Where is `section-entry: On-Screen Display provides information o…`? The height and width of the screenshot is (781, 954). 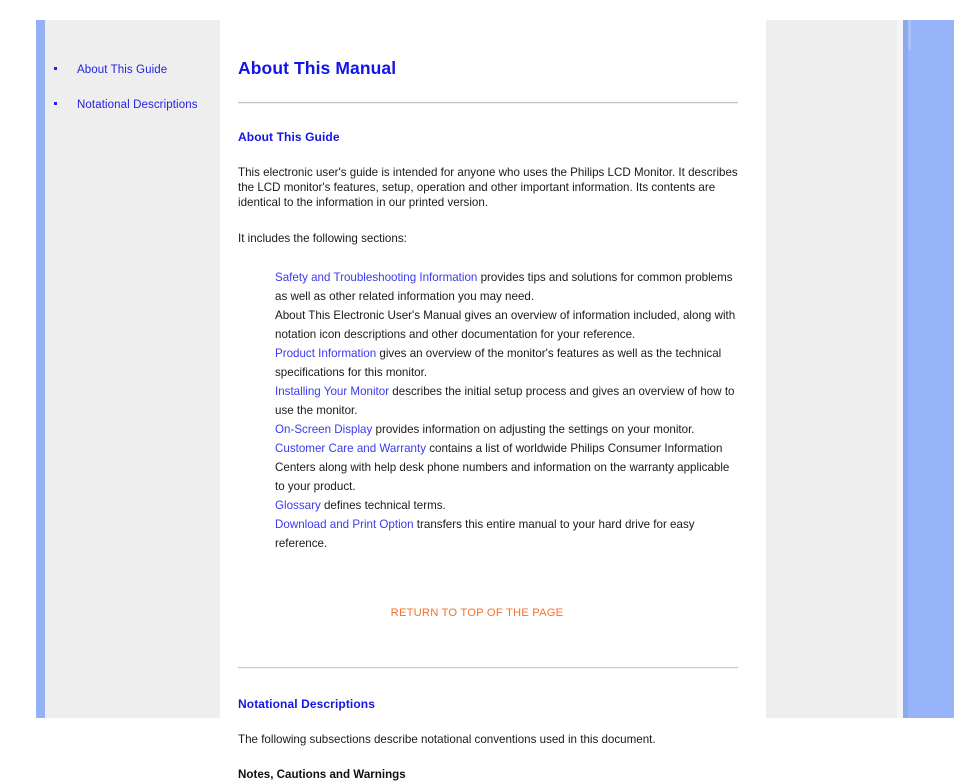
section-entry: On-Screen Display provides information o… is located at coordinates (506, 429).